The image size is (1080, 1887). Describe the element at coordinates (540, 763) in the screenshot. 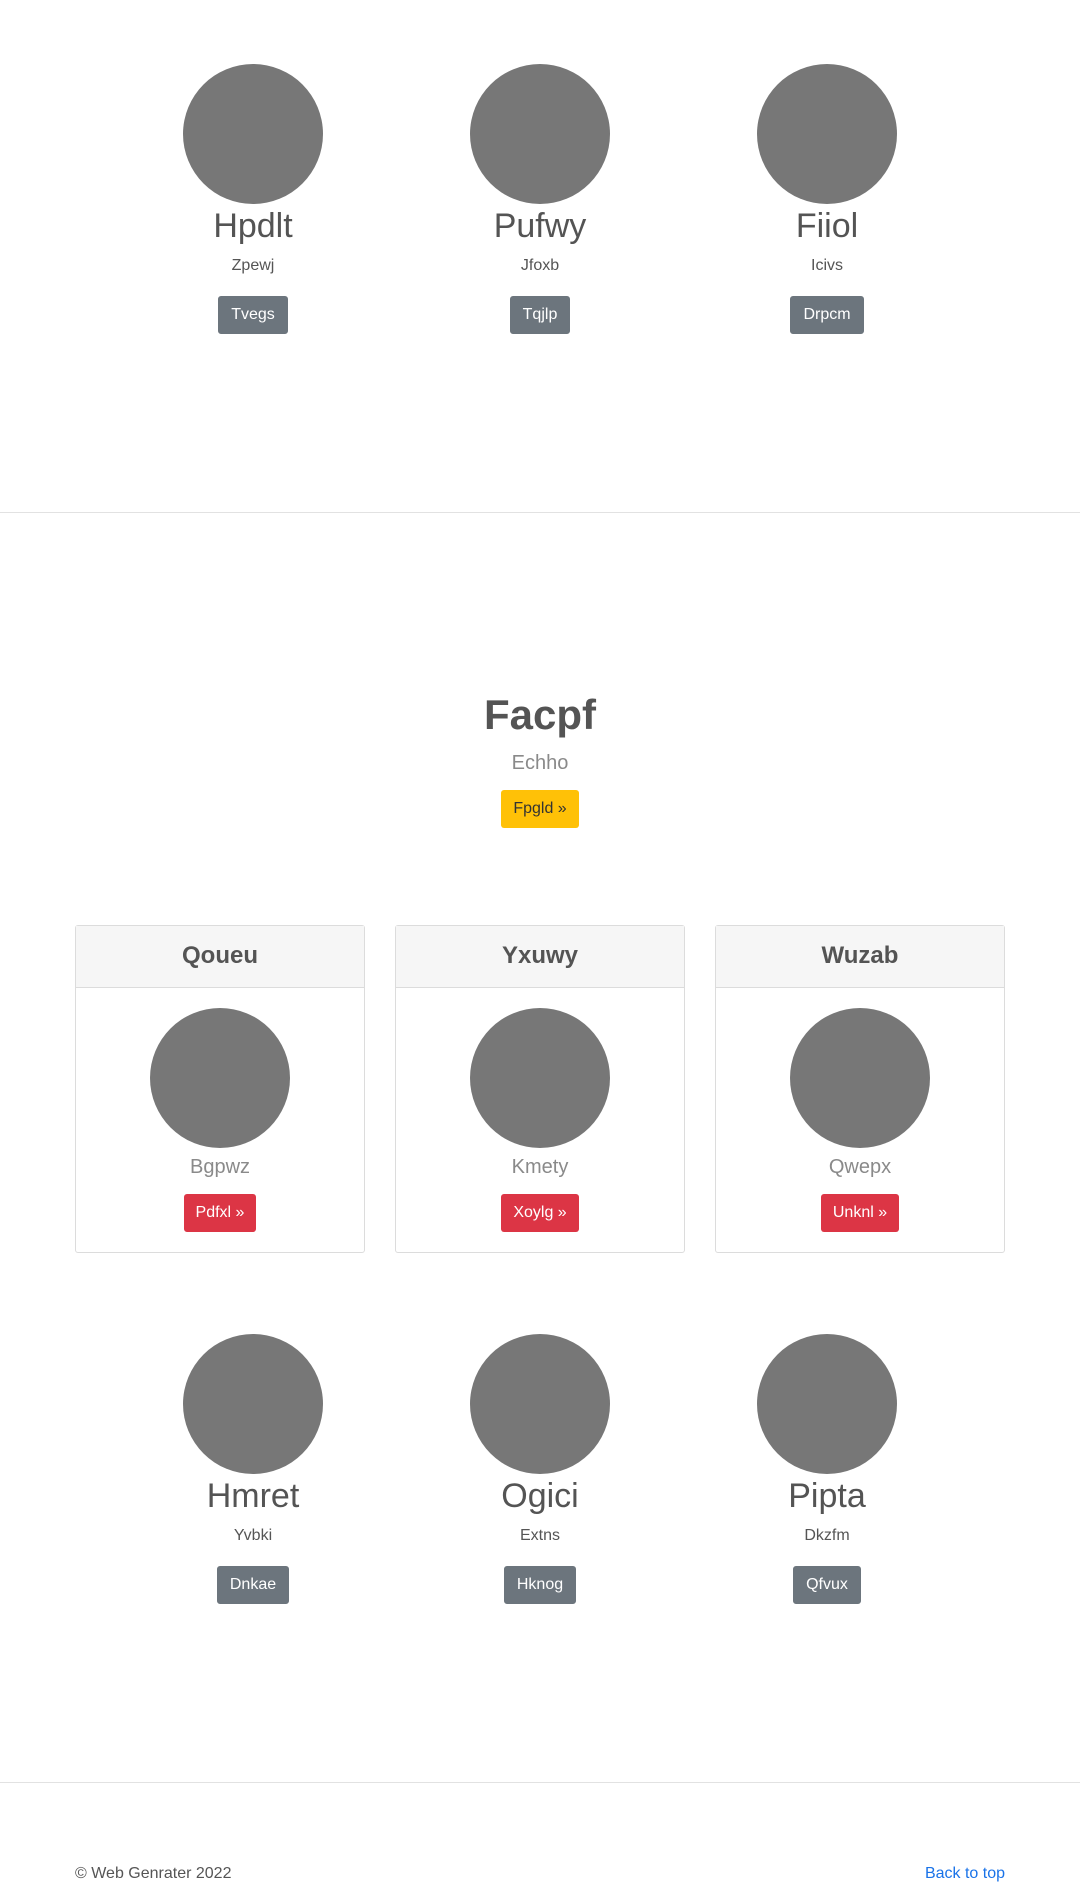

I see `hero-subtitle: Echho` at that location.